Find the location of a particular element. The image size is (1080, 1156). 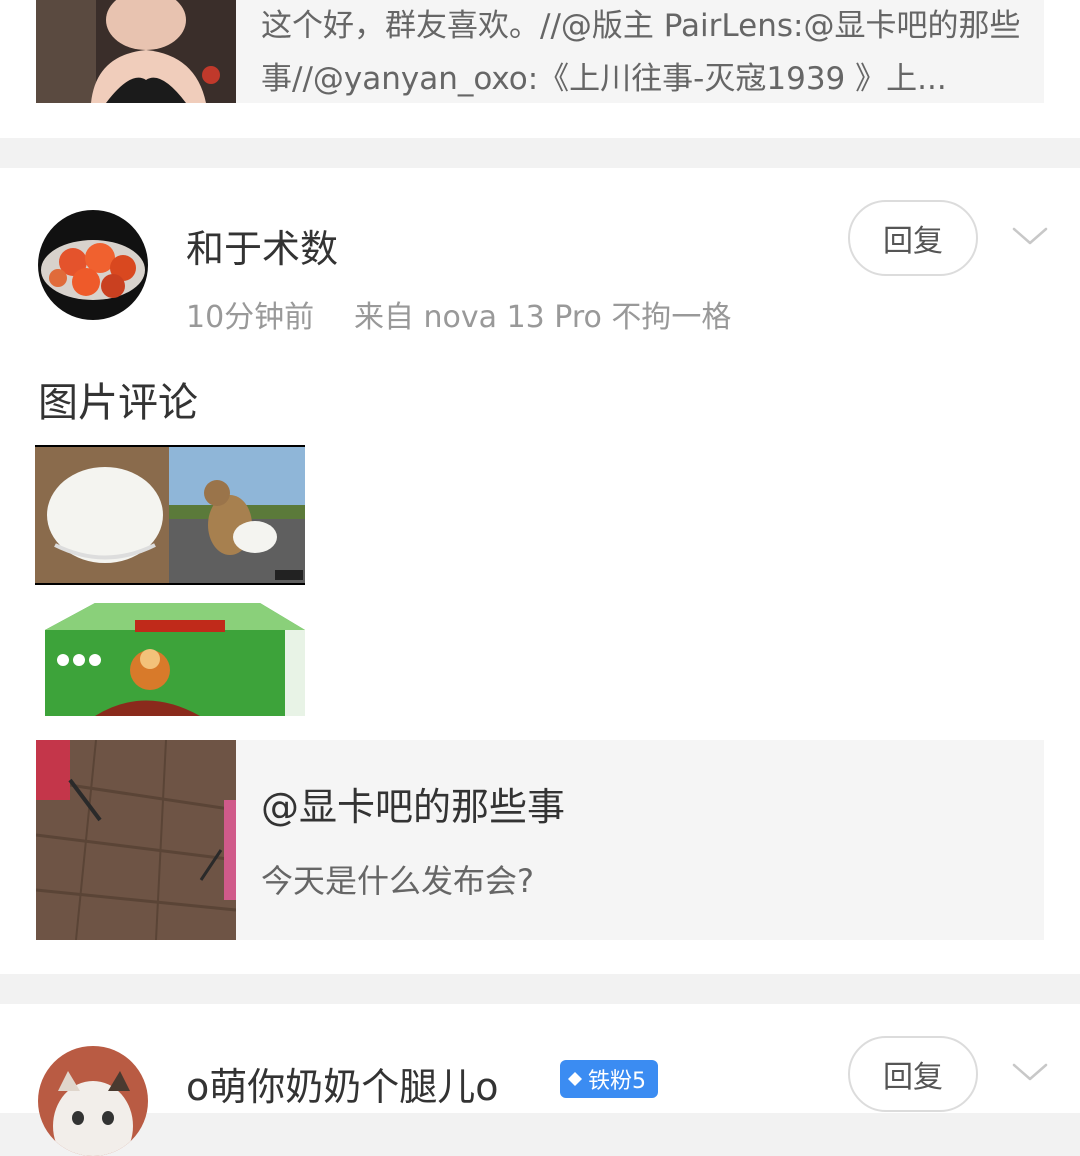

fan-badge-label: 铁粉5 is located at coordinates (617, 1081).